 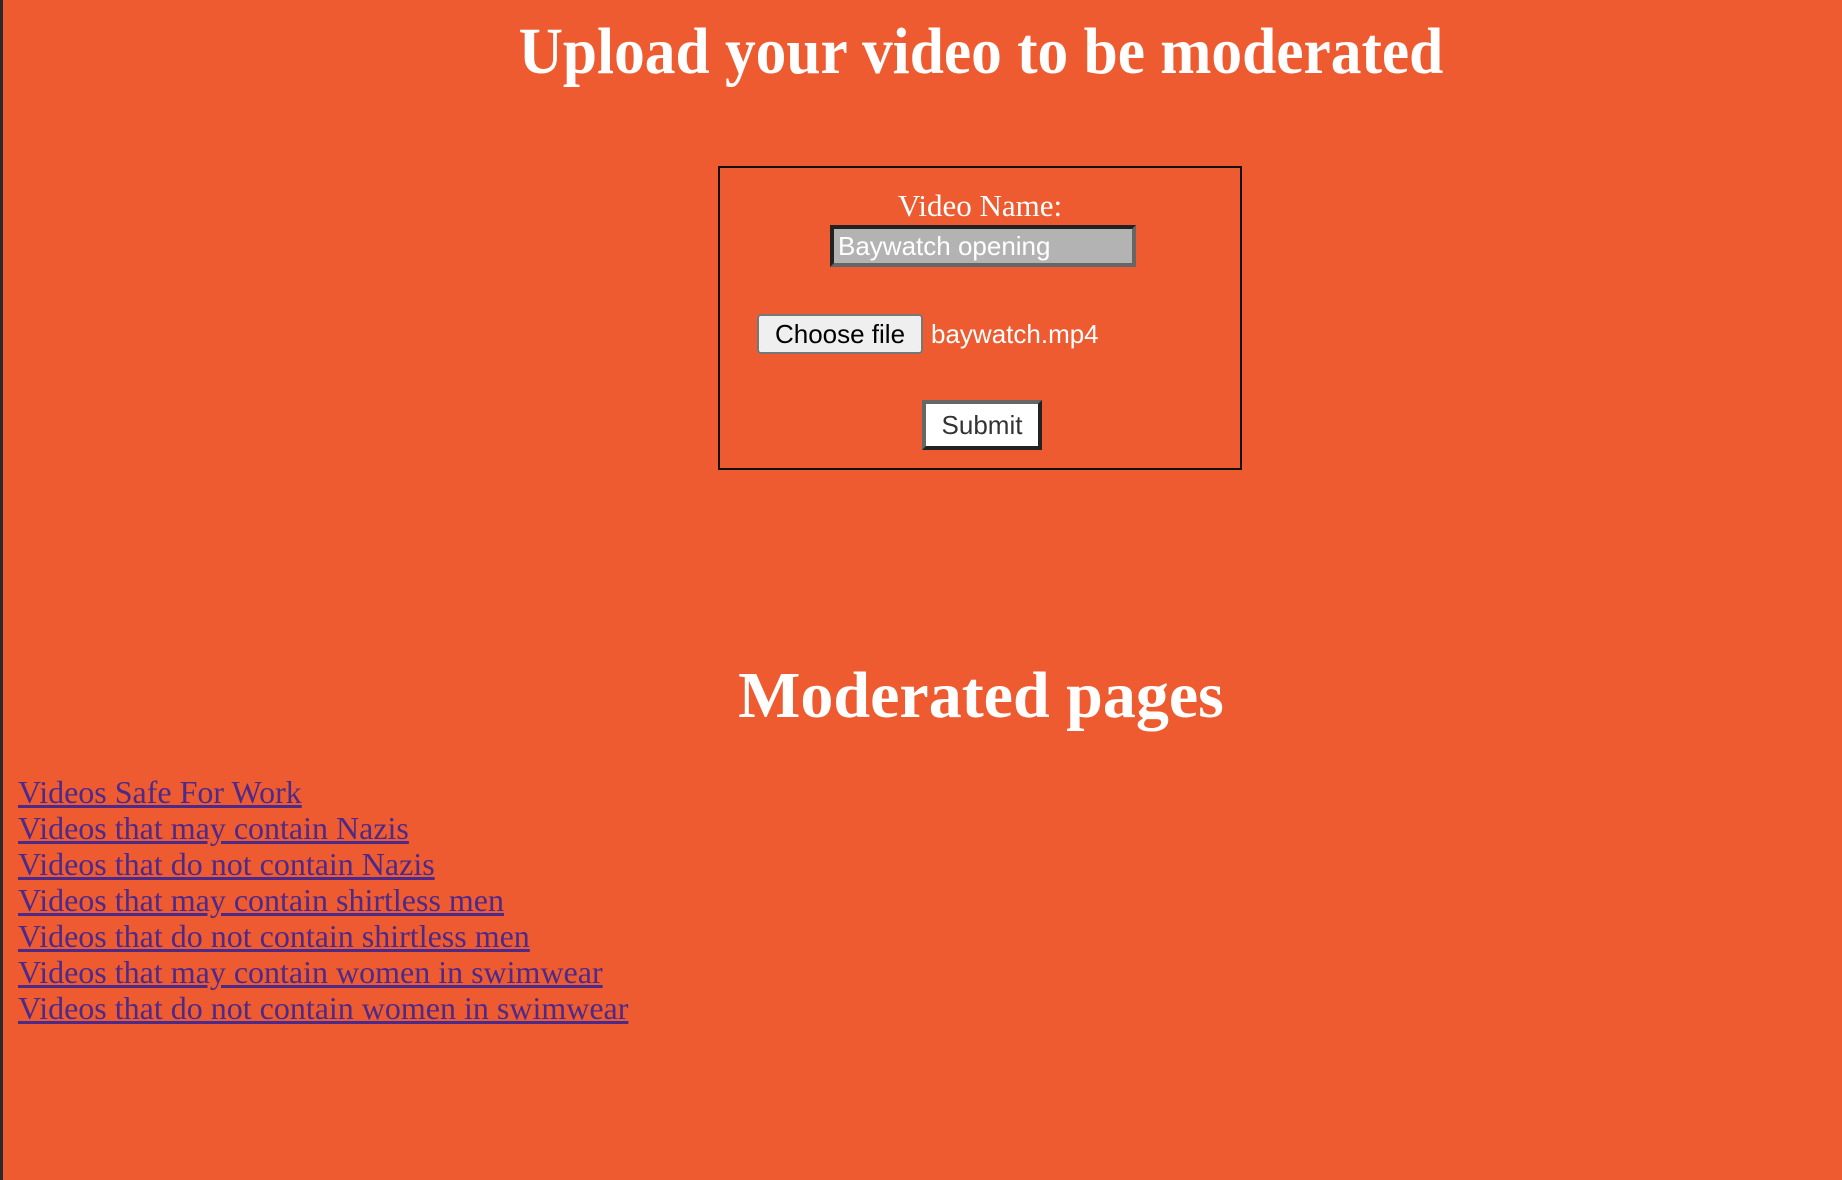 What do you see at coordinates (274, 936) in the screenshot?
I see `link-no-shirtless-men: Videos that do not contain shirtless men` at bounding box center [274, 936].